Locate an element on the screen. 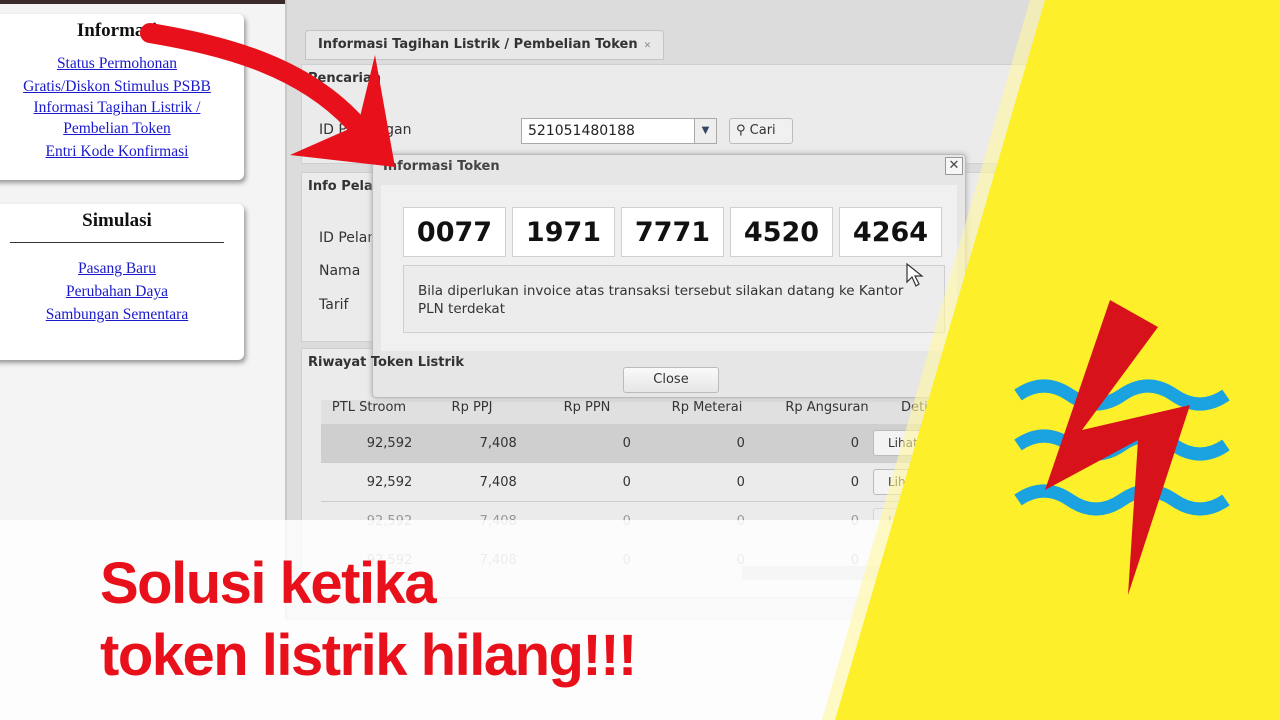 The height and width of the screenshot is (720, 1280). headline-line-1: Solusi ketika is located at coordinates (268, 583).